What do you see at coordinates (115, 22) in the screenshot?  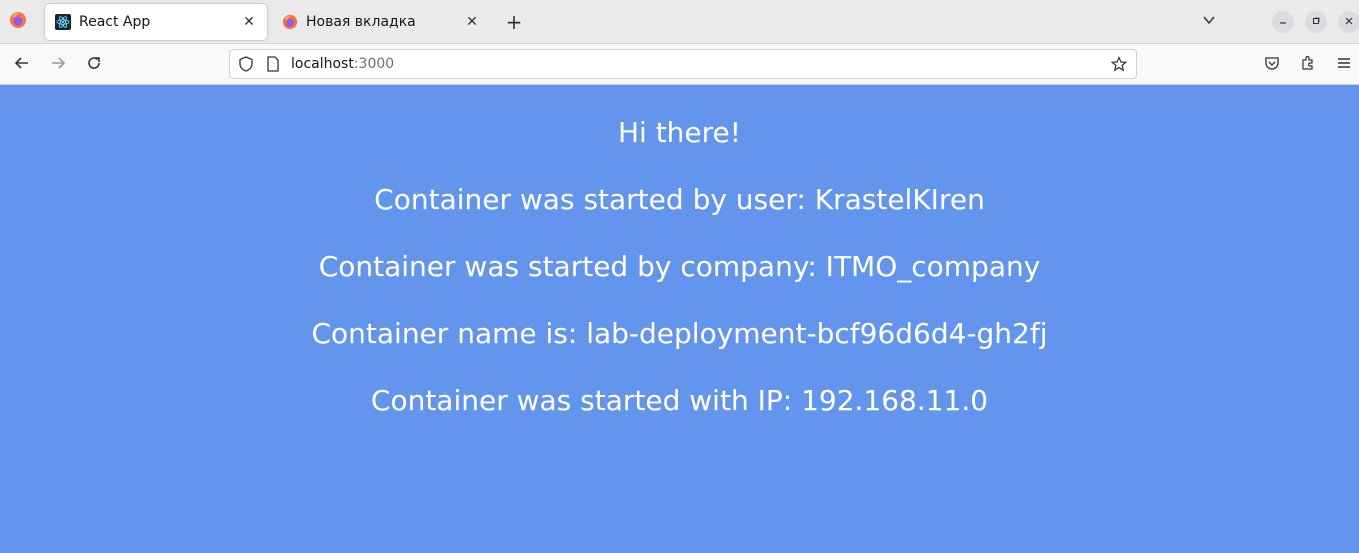 I see `tab-title: React App` at bounding box center [115, 22].